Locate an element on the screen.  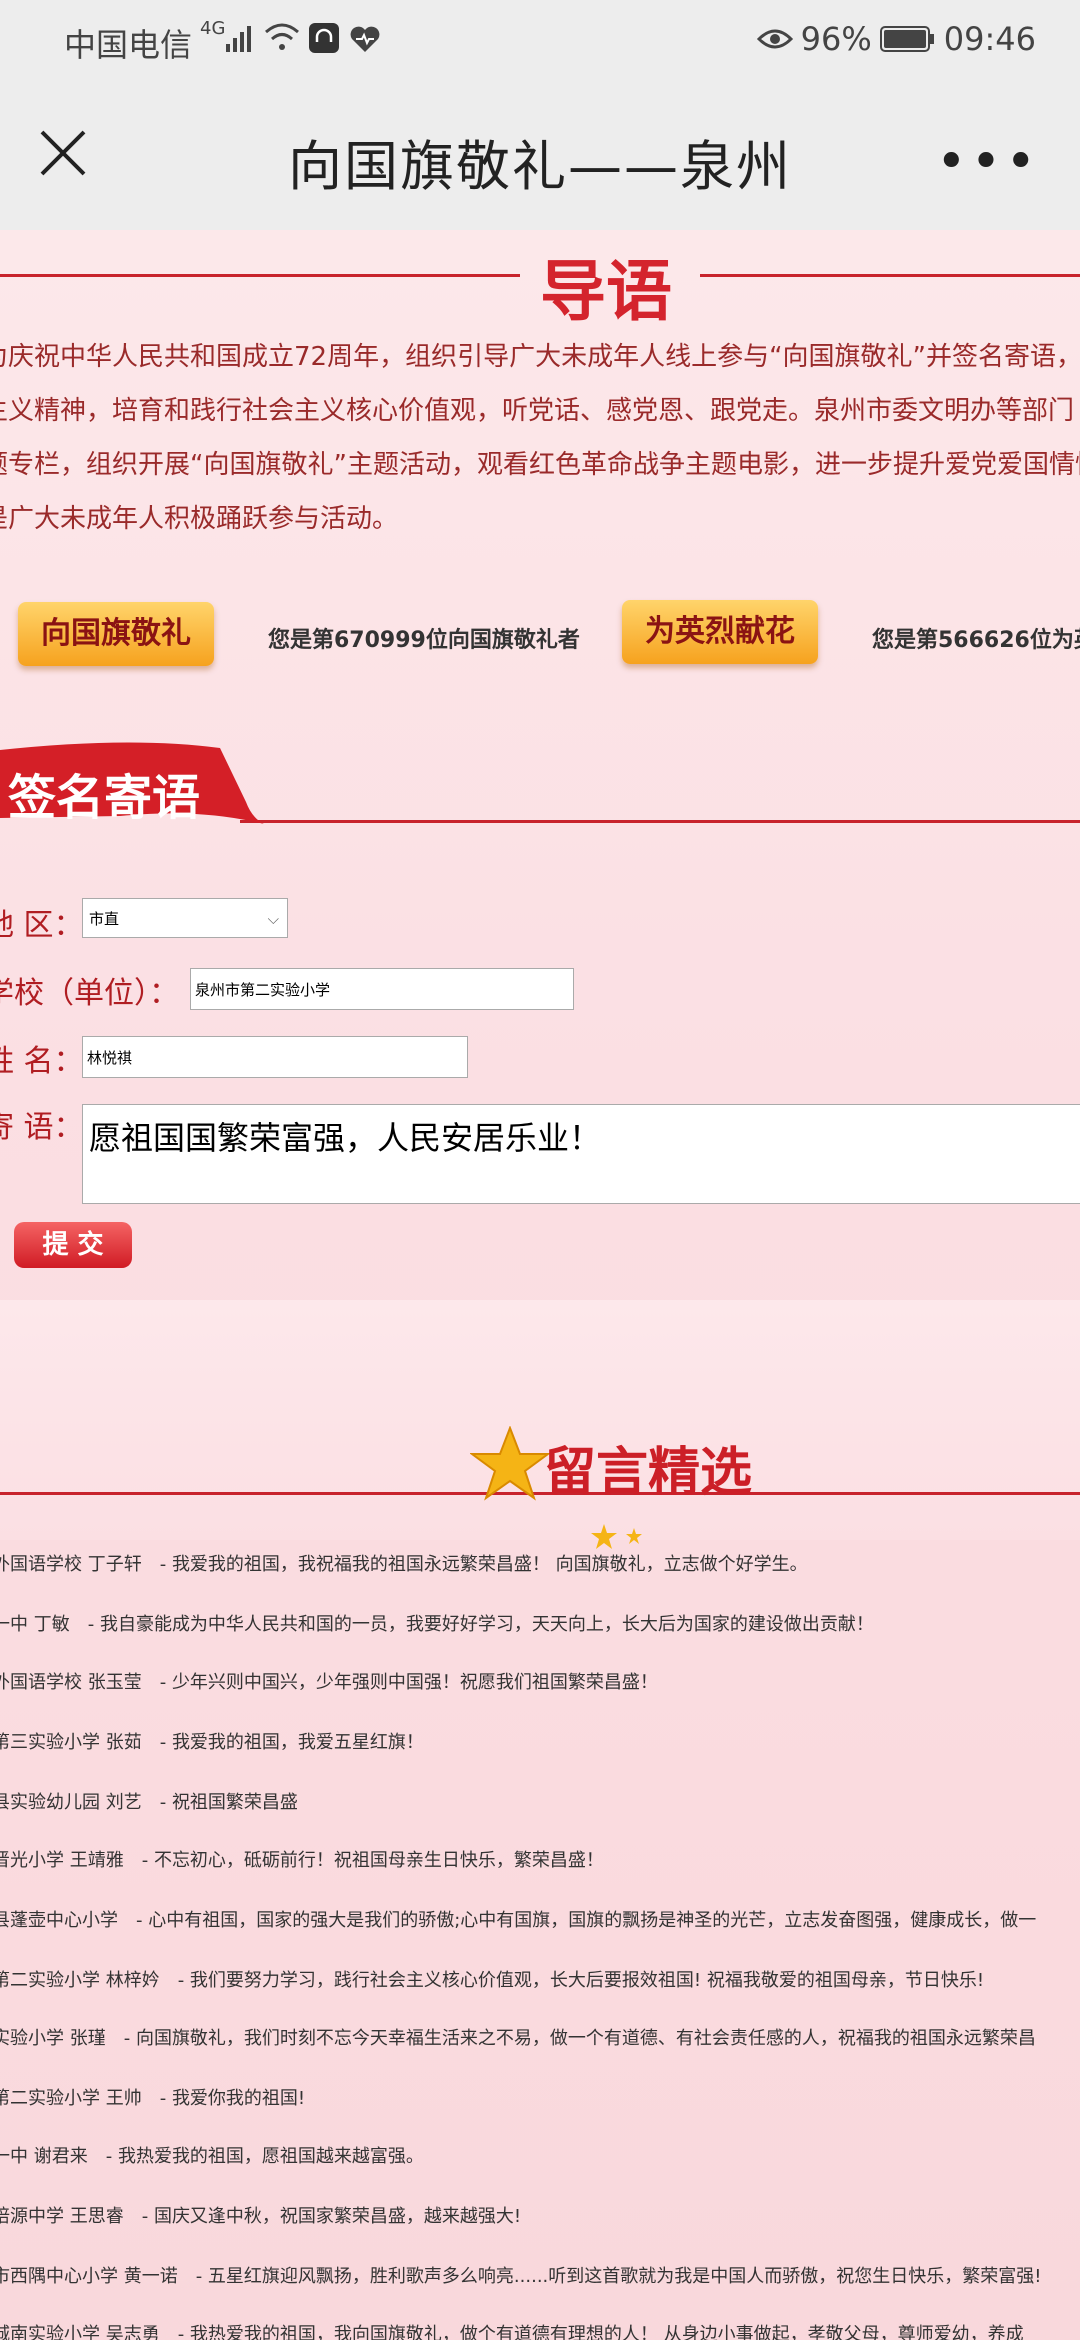
headphone-app-icon is located at coordinates (324, 38).